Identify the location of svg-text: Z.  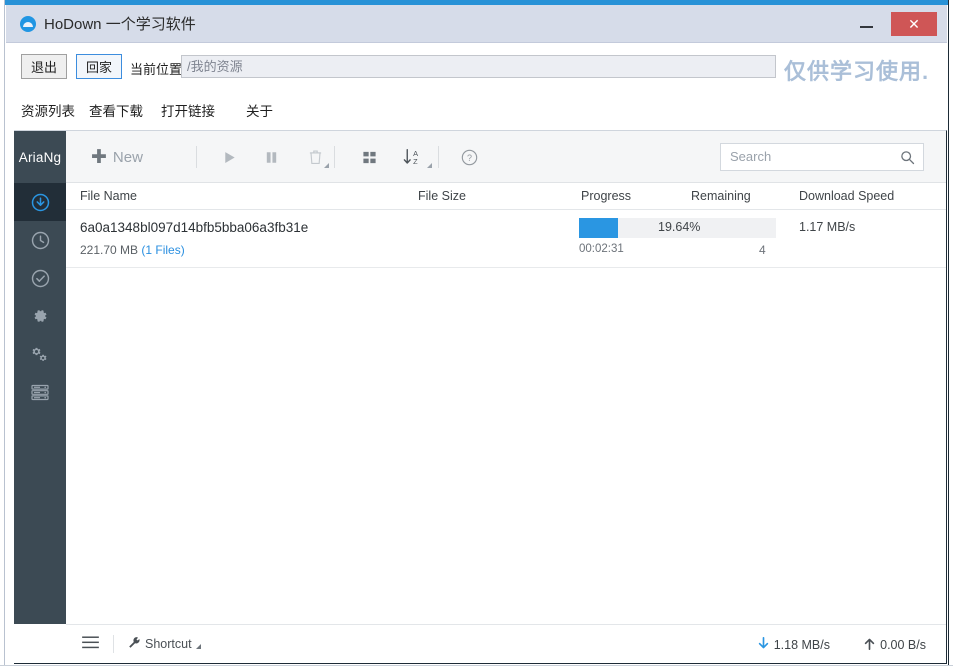
(415, 161).